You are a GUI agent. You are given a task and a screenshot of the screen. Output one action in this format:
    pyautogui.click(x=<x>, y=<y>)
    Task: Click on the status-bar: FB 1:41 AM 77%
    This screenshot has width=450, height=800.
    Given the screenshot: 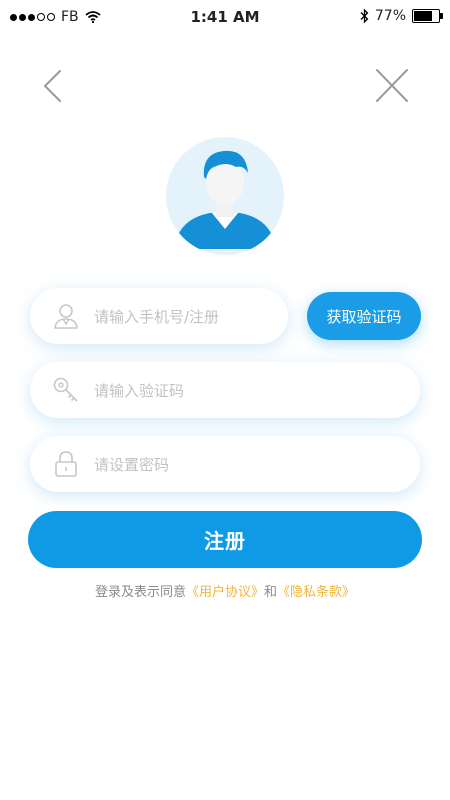 What is the action you would take?
    pyautogui.click(x=225, y=17)
    